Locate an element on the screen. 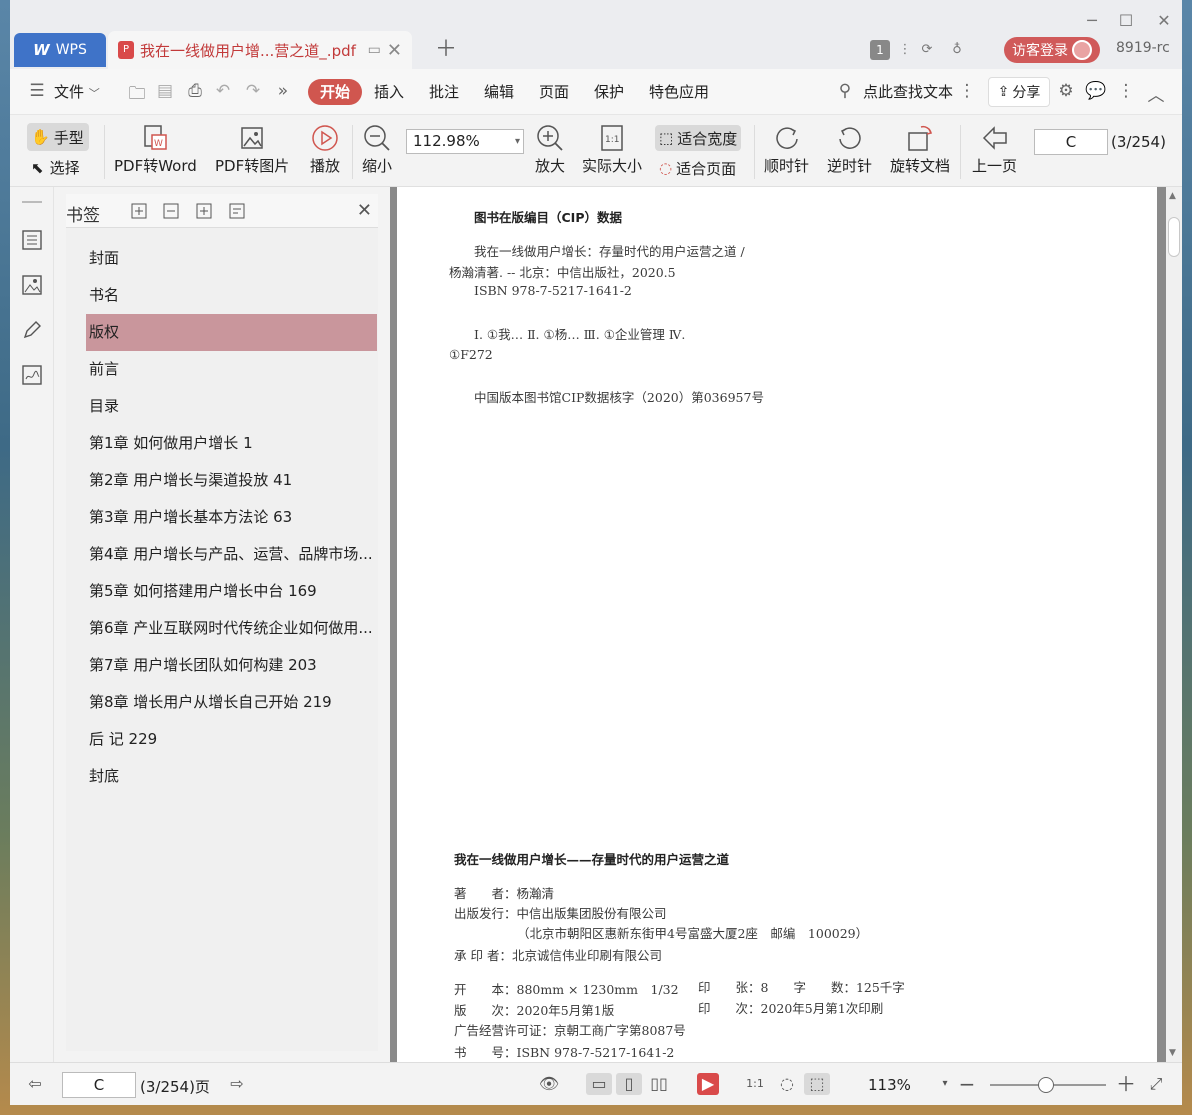  status-page-input: C is located at coordinates (99, 1085).